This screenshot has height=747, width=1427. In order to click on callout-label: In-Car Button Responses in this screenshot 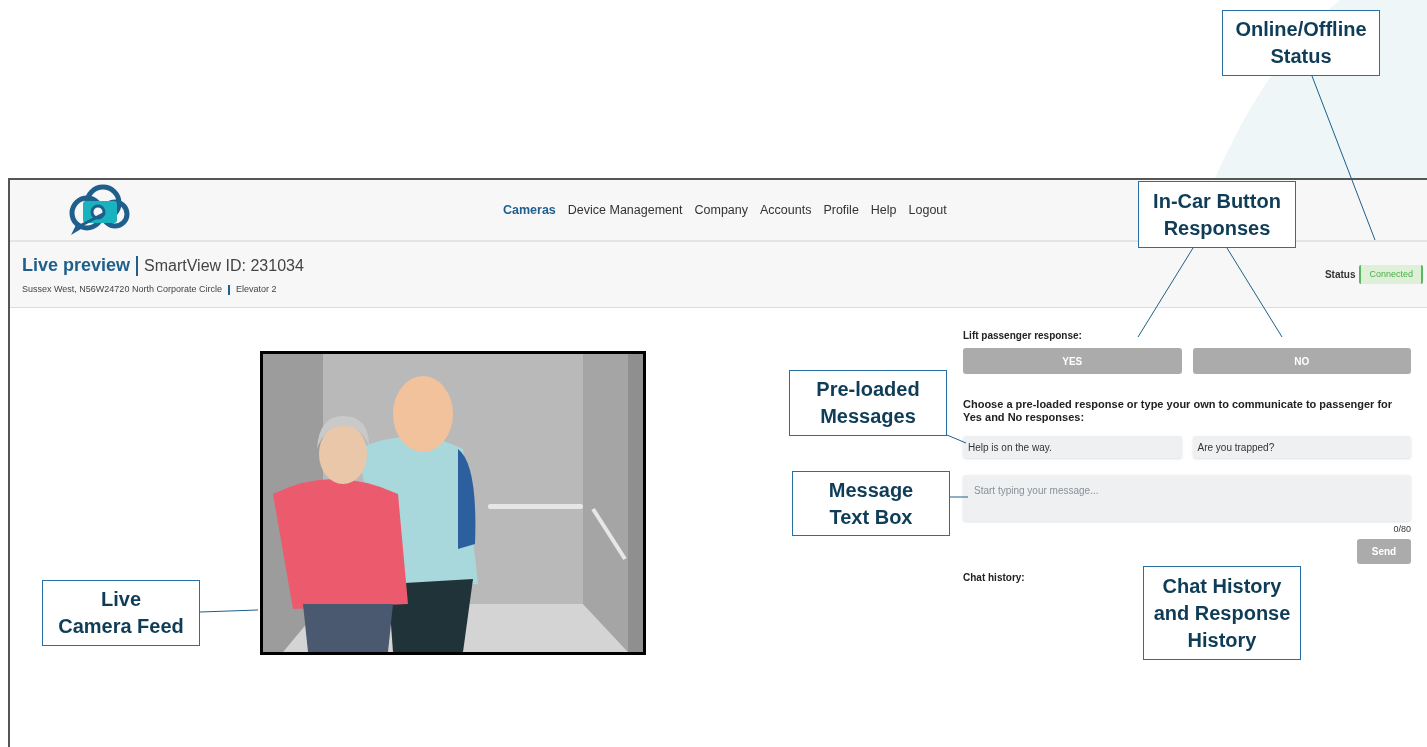, I will do `click(1217, 214)`.